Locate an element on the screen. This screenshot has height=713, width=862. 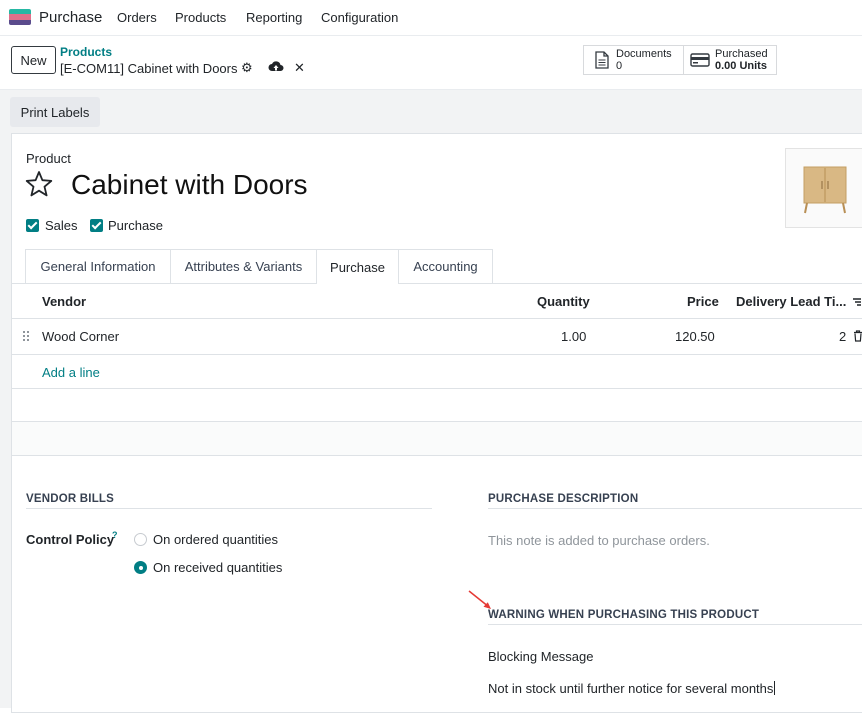
breadcrumb-products-link: Products is located at coordinates (86, 52).